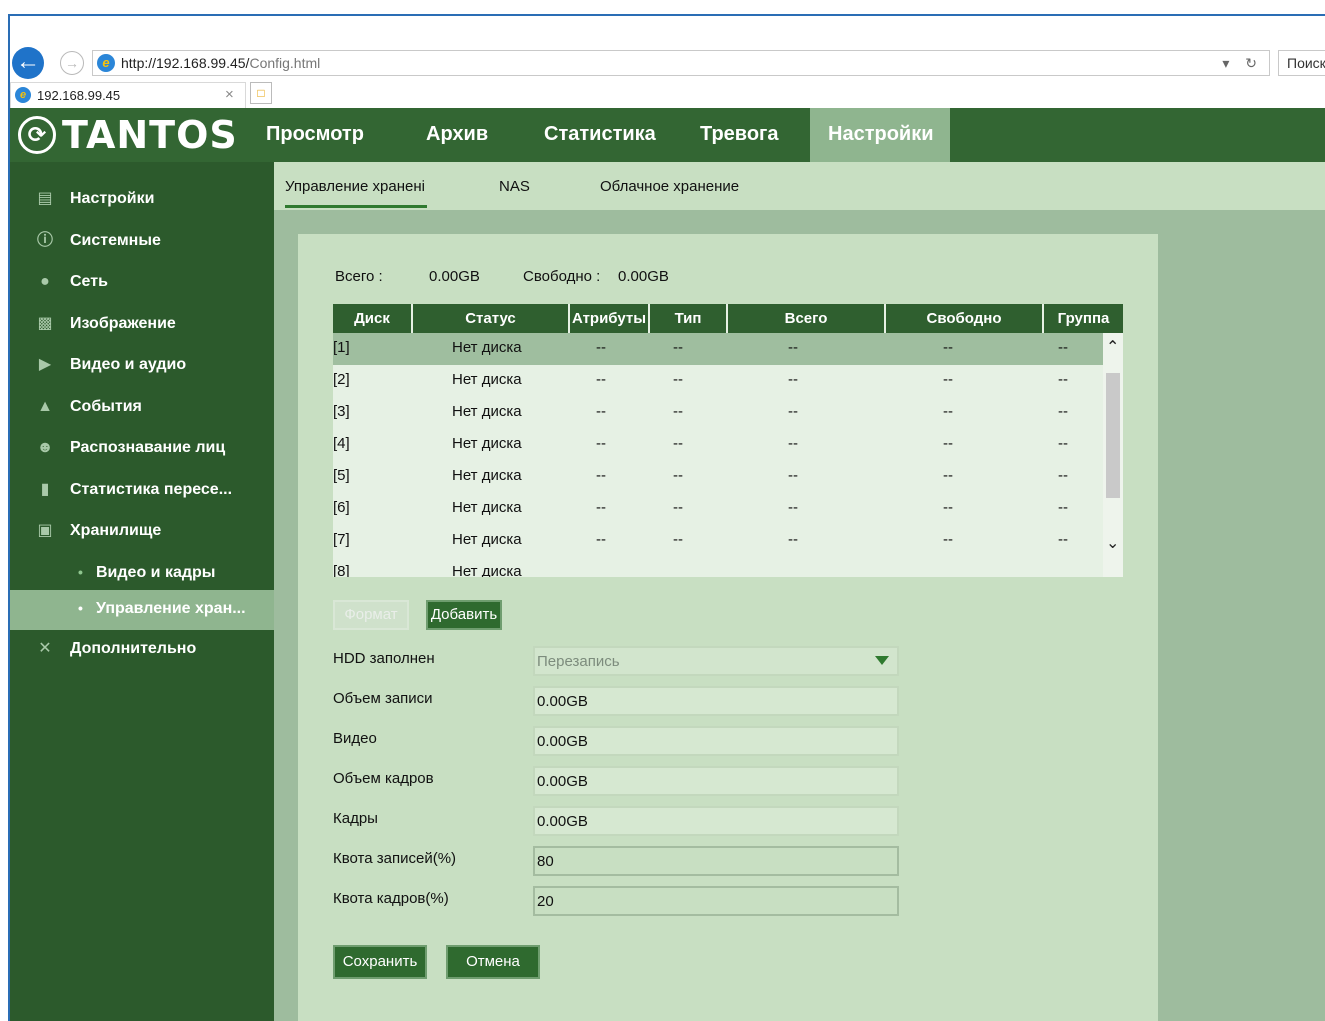 Image resolution: width=1325 pixels, height=1021 pixels. I want to click on format-button: Формат, so click(371, 615).